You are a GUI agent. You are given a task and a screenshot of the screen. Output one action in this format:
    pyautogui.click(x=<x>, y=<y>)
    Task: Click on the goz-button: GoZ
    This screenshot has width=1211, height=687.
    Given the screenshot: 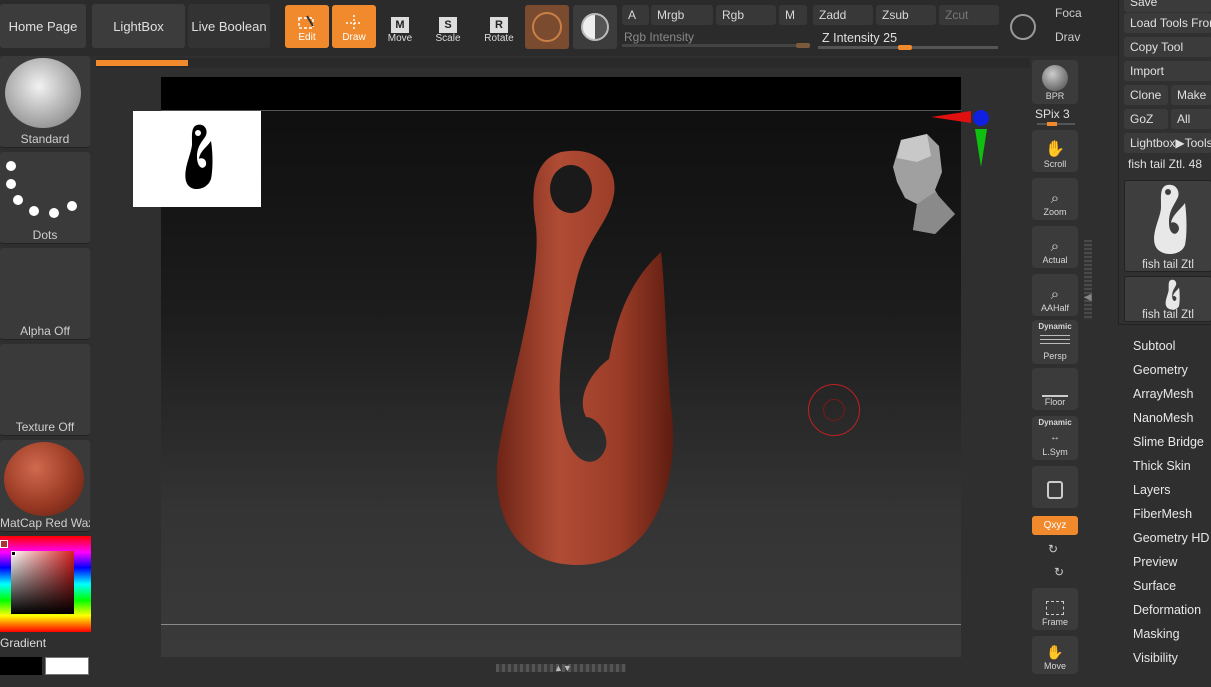 What is the action you would take?
    pyautogui.click(x=1146, y=119)
    